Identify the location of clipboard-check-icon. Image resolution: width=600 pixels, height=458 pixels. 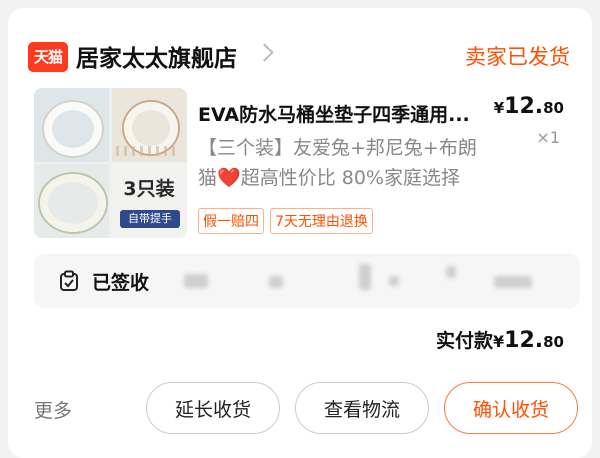
(69, 280).